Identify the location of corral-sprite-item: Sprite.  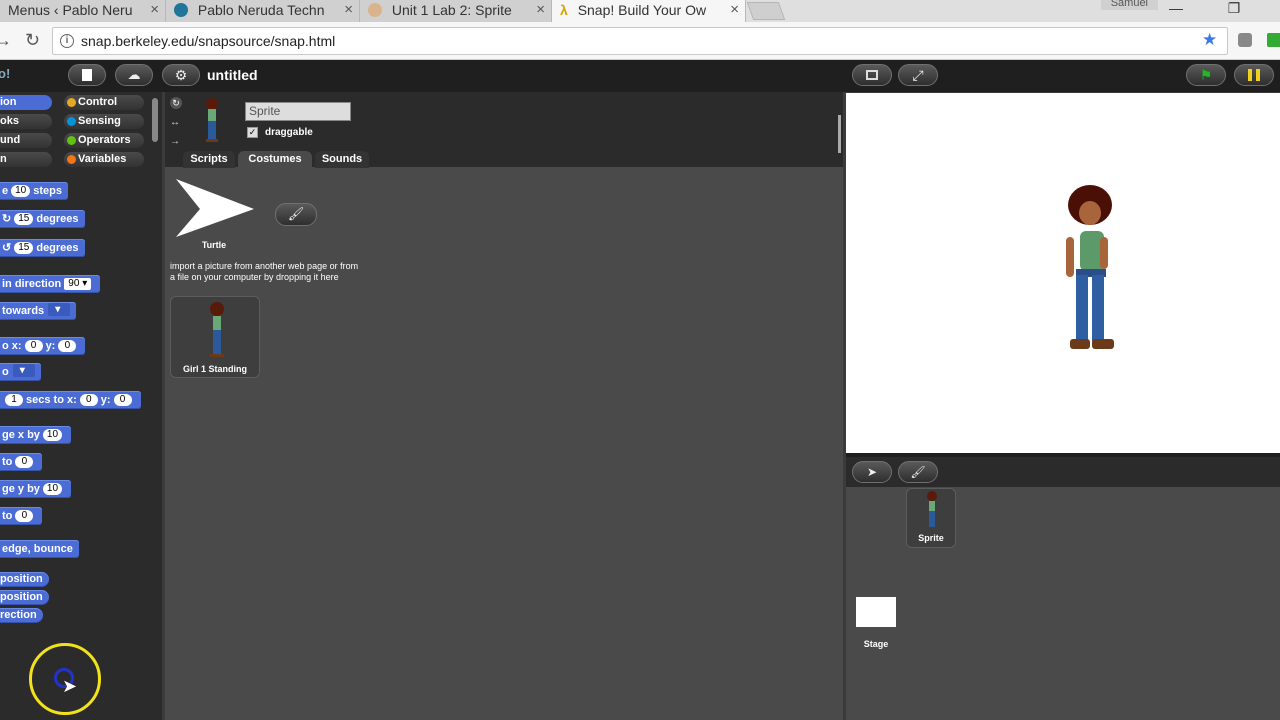
(931, 518).